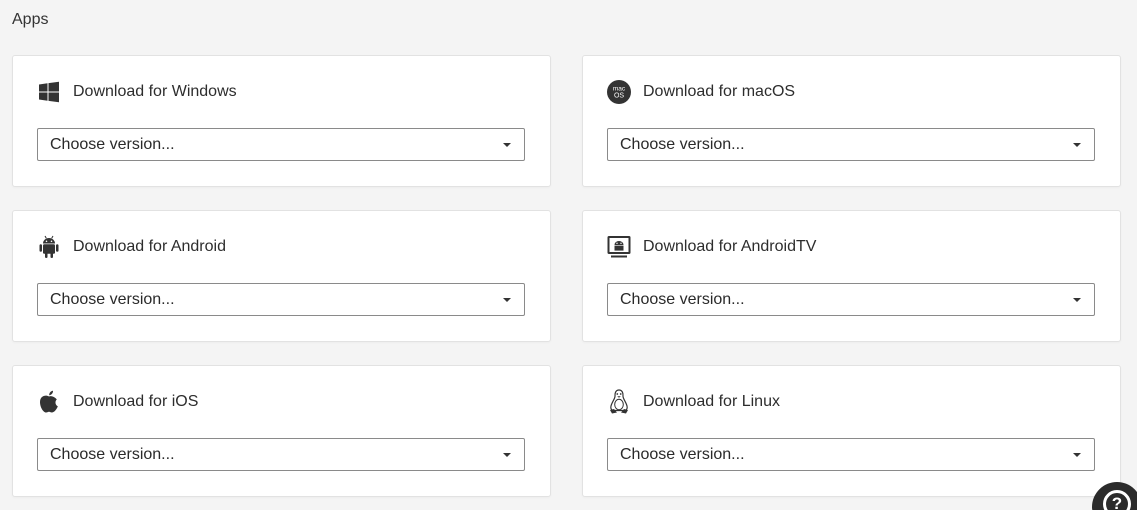 This screenshot has width=1137, height=510. Describe the element at coordinates (719, 91) in the screenshot. I see `card-title-macos: Download for macOS` at that location.